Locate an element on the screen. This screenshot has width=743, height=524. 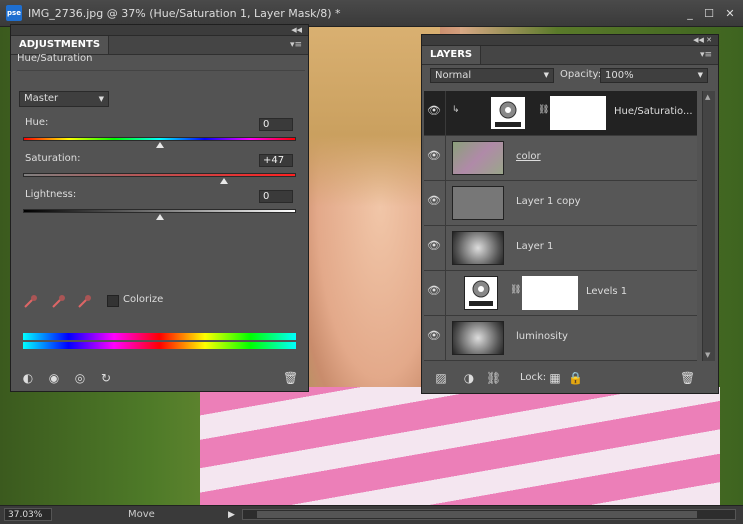
layer-row: 👁 luminosity is located at coordinates (560, 338).